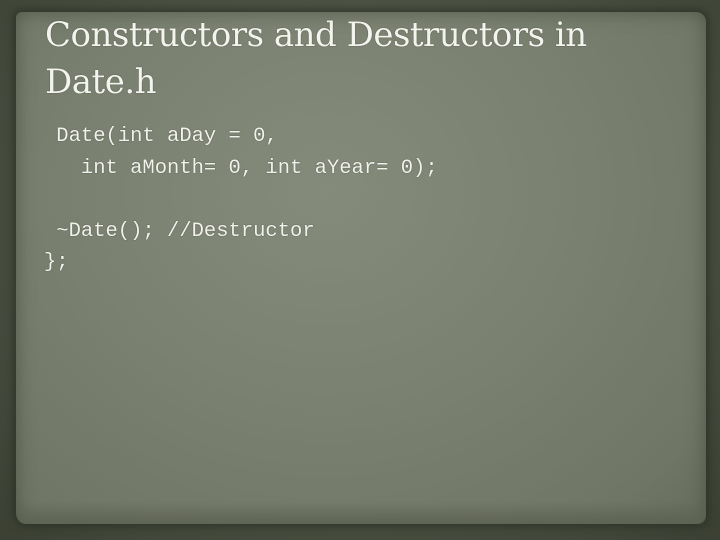 The width and height of the screenshot is (720, 540). I want to click on code-line: Date(int aDay = 0,, so click(161, 136).